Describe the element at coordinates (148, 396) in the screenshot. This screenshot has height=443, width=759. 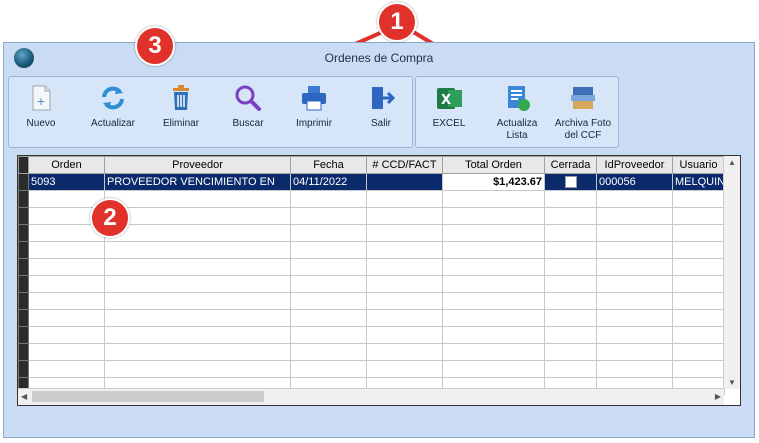
I see `horizontal-scroll-thumb` at that location.